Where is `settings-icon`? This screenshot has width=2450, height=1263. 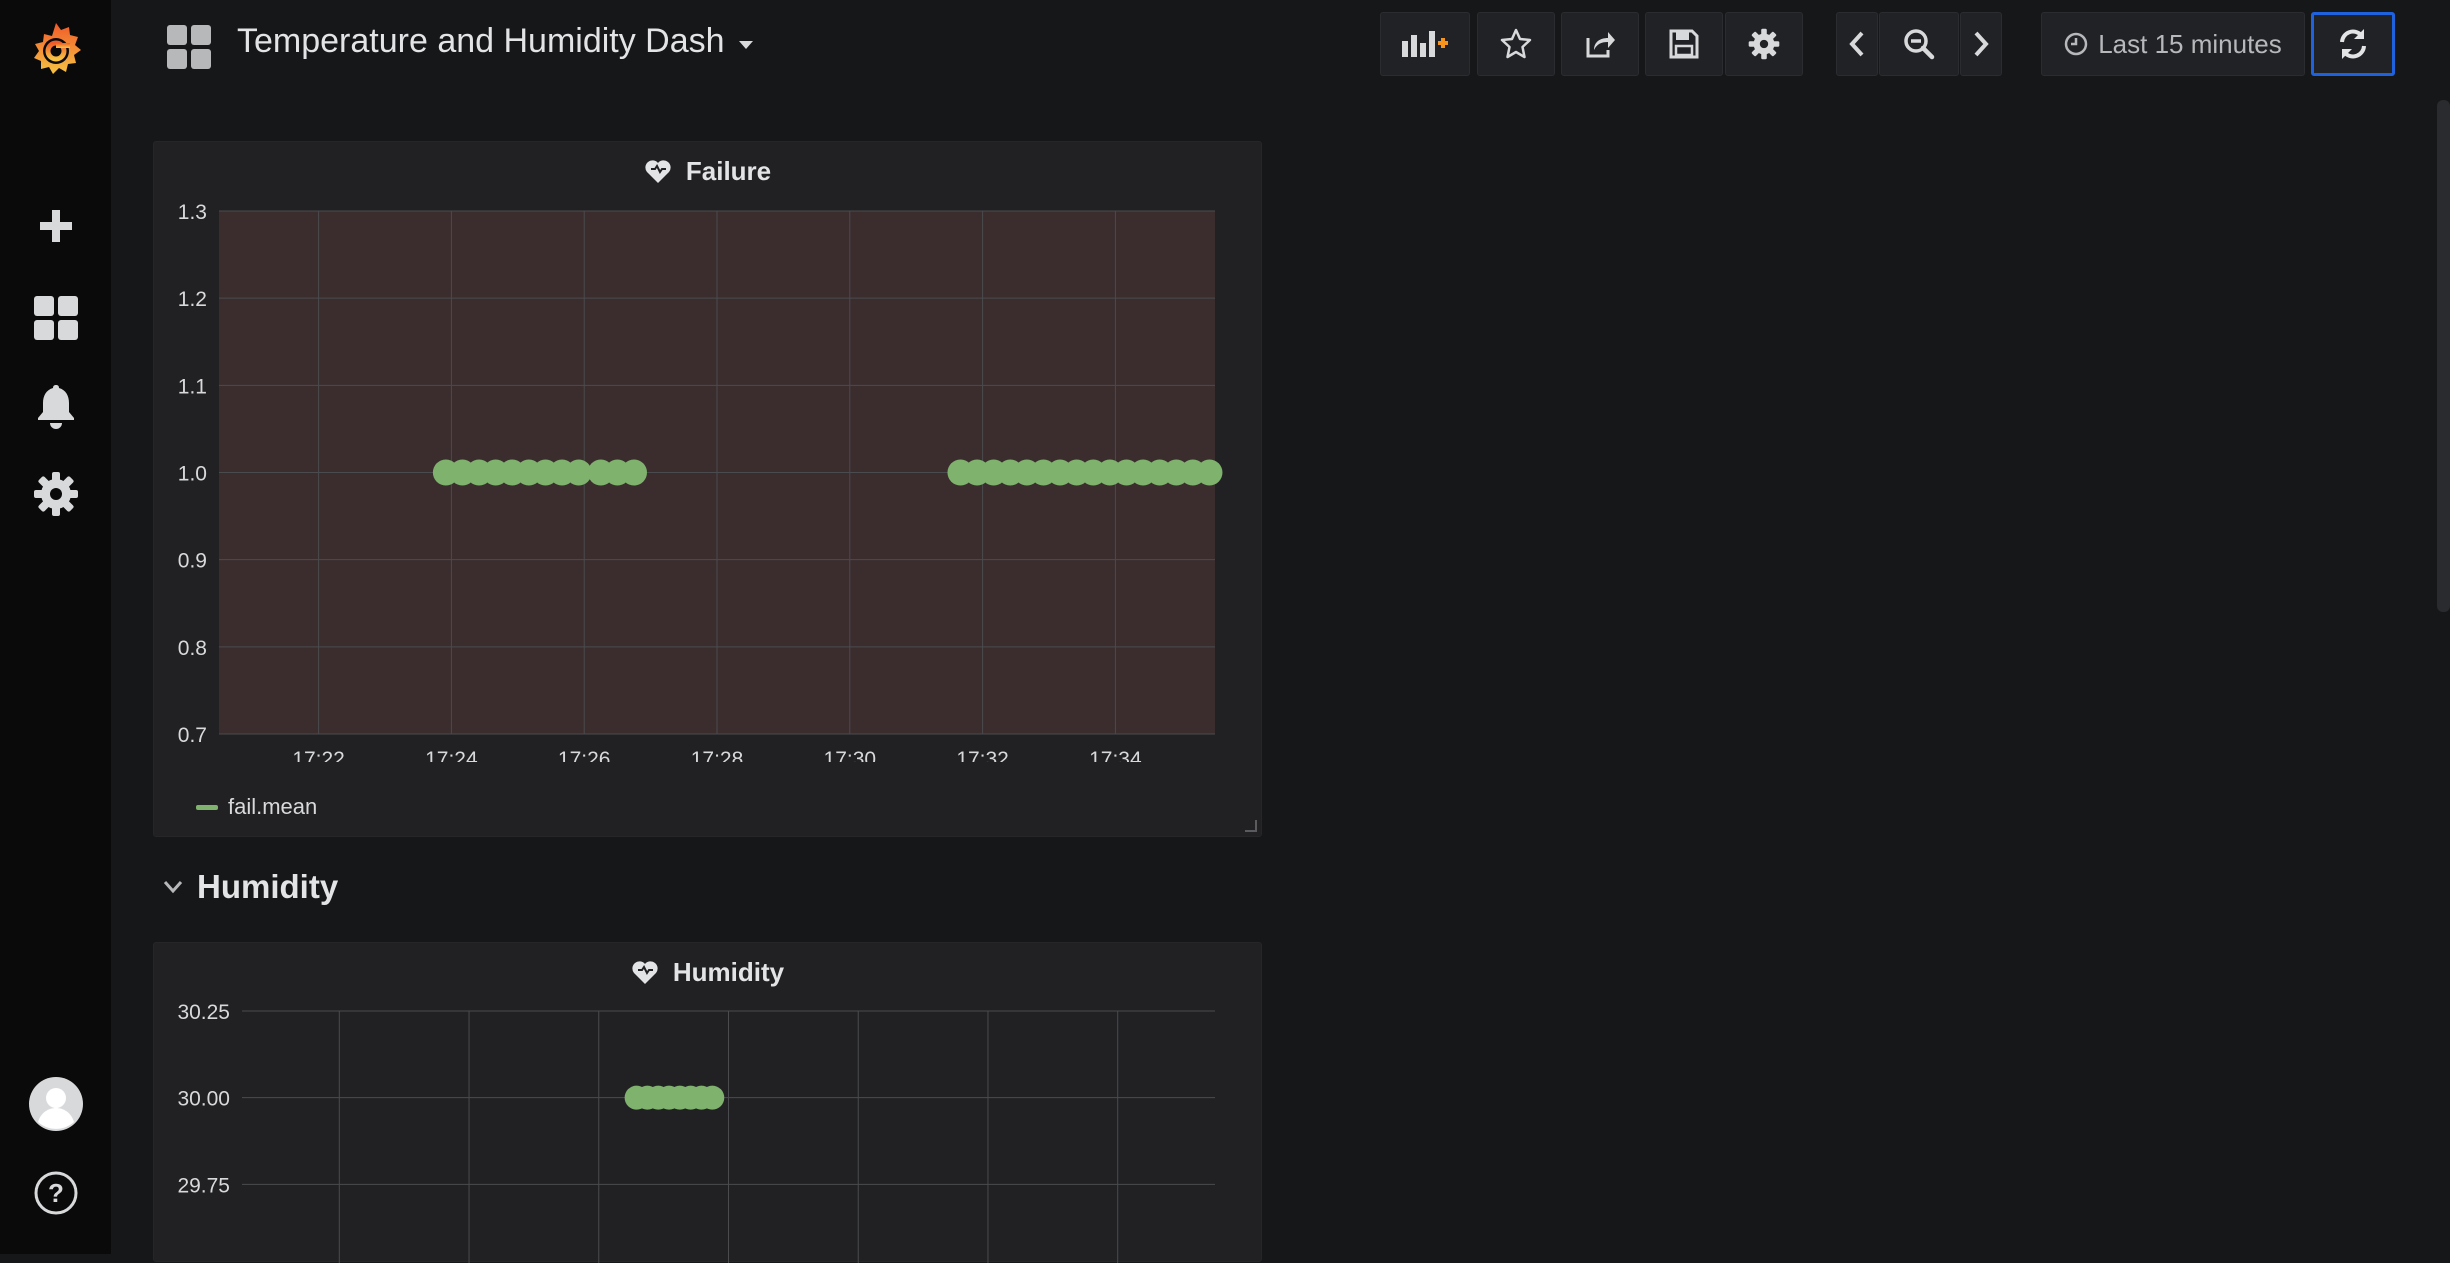 settings-icon is located at coordinates (1764, 44).